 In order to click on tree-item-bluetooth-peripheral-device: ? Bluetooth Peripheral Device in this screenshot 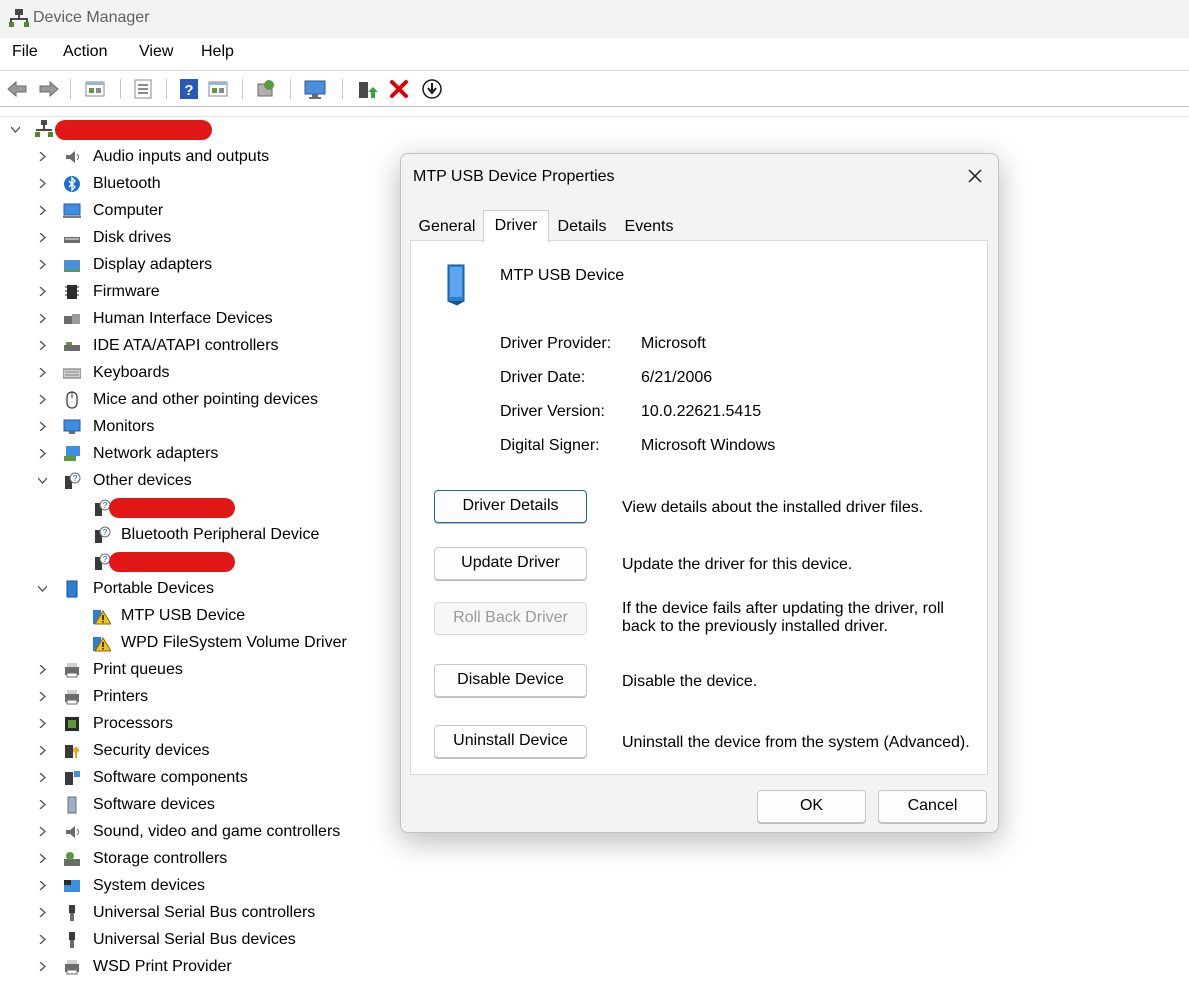, I will do `click(195, 534)`.